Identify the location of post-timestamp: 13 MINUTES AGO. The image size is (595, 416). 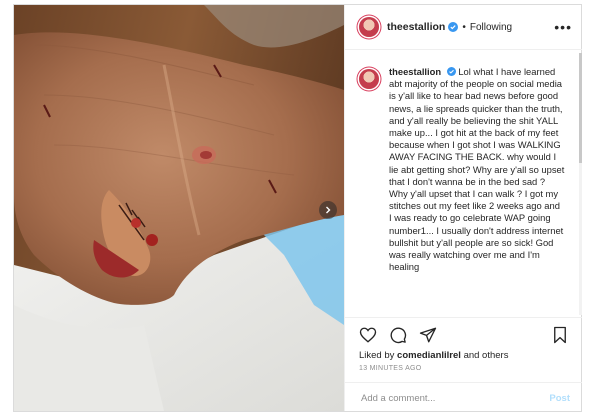
(390, 368).